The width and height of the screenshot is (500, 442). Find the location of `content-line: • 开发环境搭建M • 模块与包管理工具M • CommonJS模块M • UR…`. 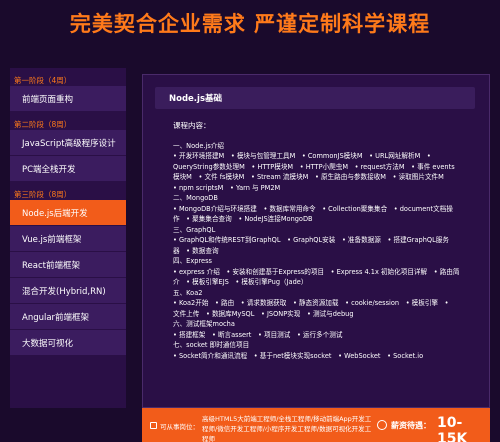

content-line: • 开发环境搭建M • 模块与包管理工具M • CommonJS模块M • UR… is located at coordinates (302, 156).